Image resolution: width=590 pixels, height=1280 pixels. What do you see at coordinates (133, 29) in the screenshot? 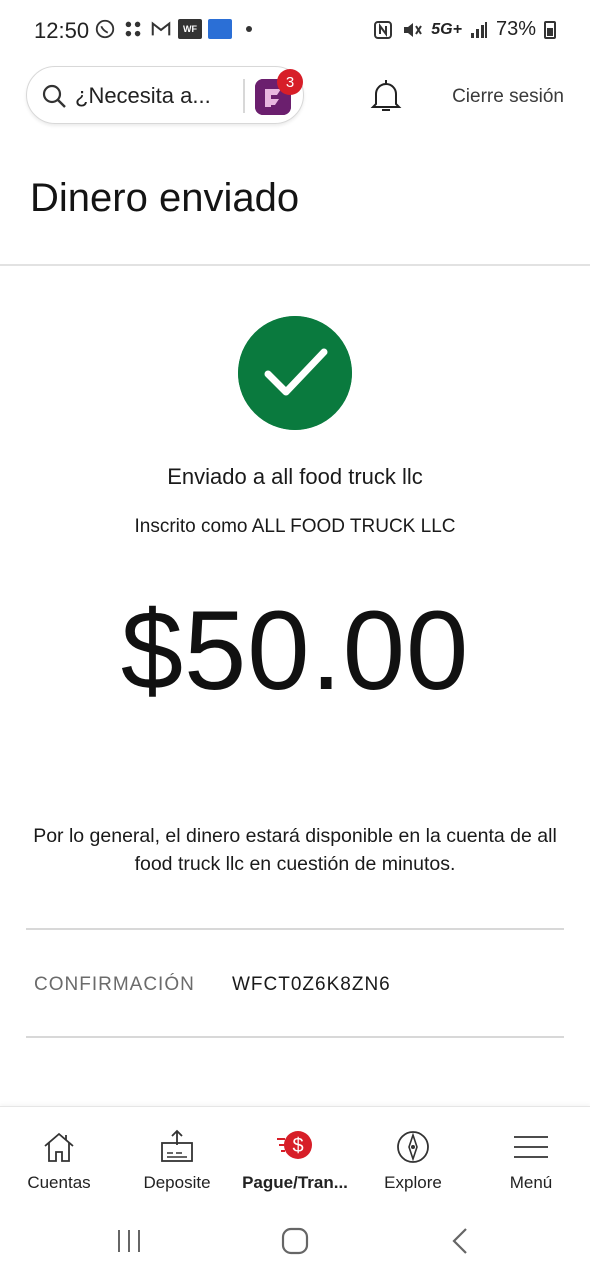
I see `apps-icon` at bounding box center [133, 29].